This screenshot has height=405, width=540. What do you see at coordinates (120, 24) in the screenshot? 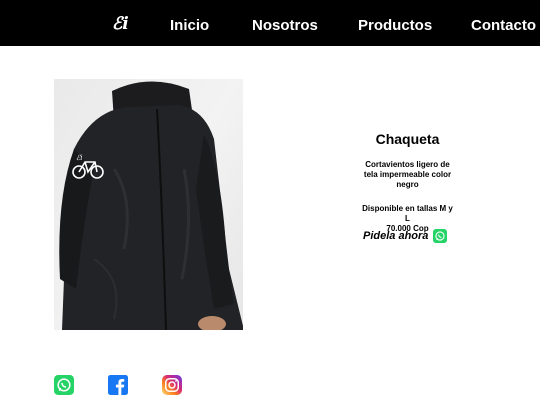
I see `site-logo: ℰi` at bounding box center [120, 24].